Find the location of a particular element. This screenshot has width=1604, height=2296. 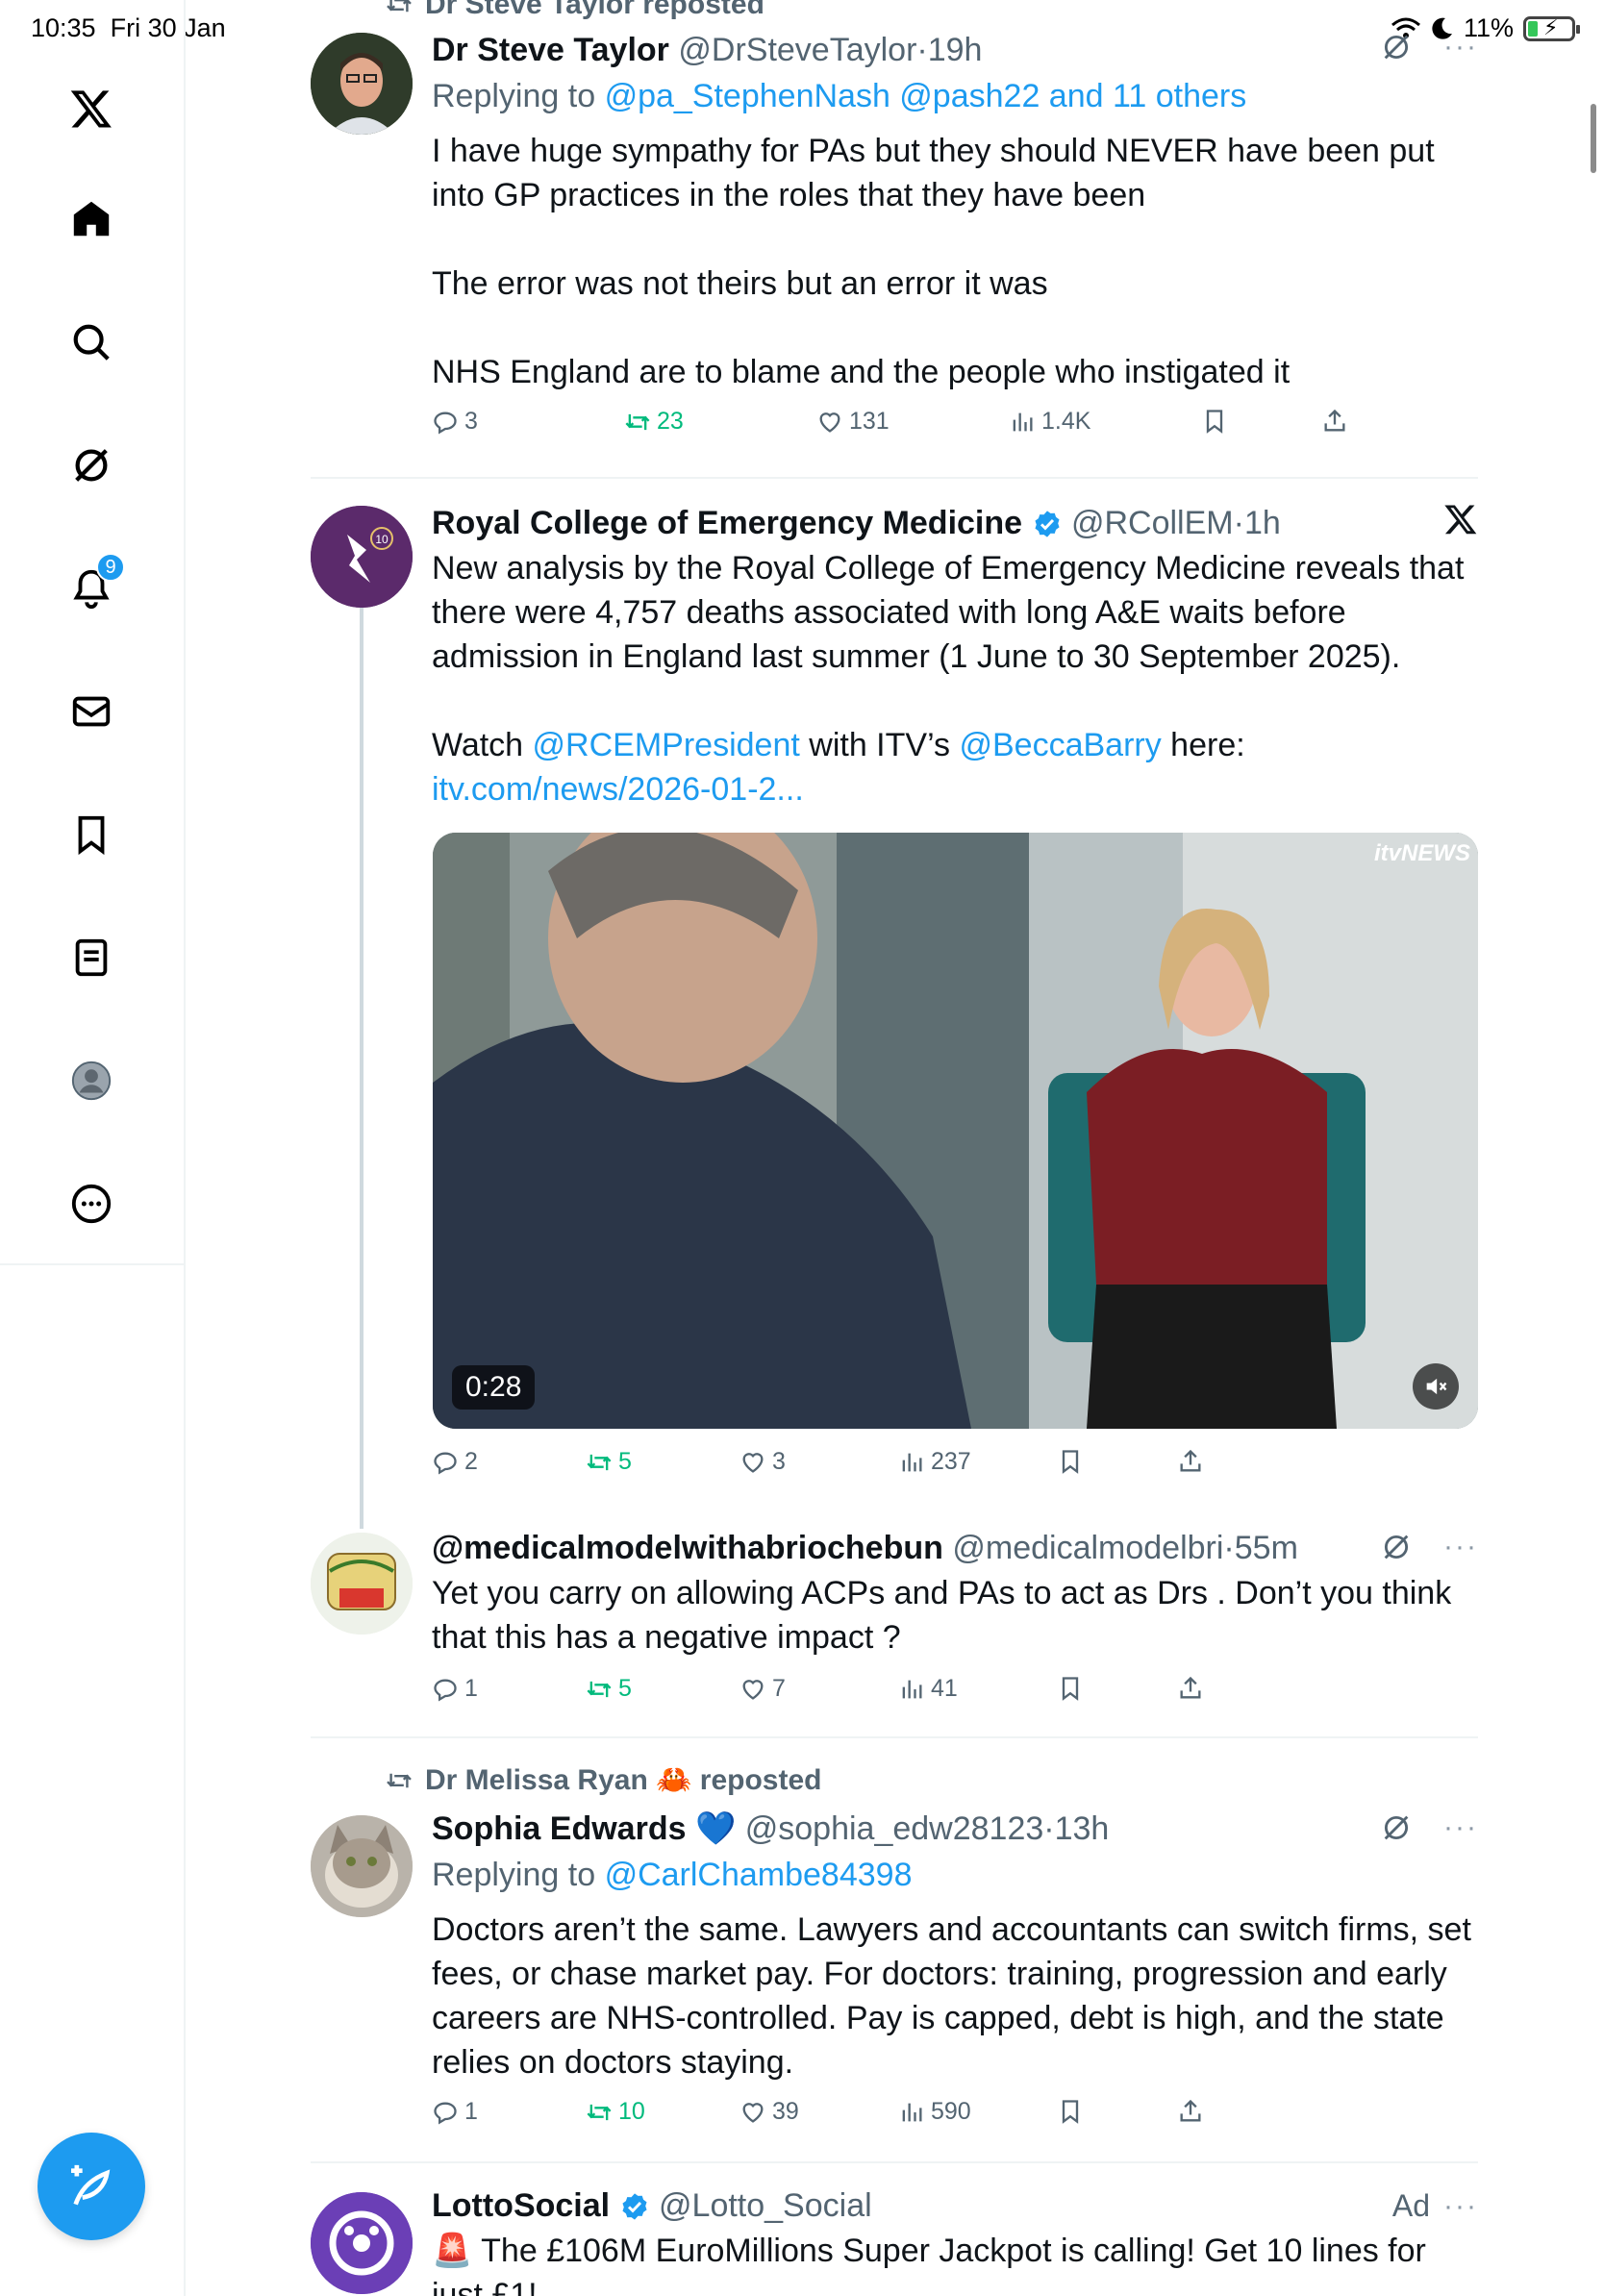

repost-count: 23 is located at coordinates (670, 421).